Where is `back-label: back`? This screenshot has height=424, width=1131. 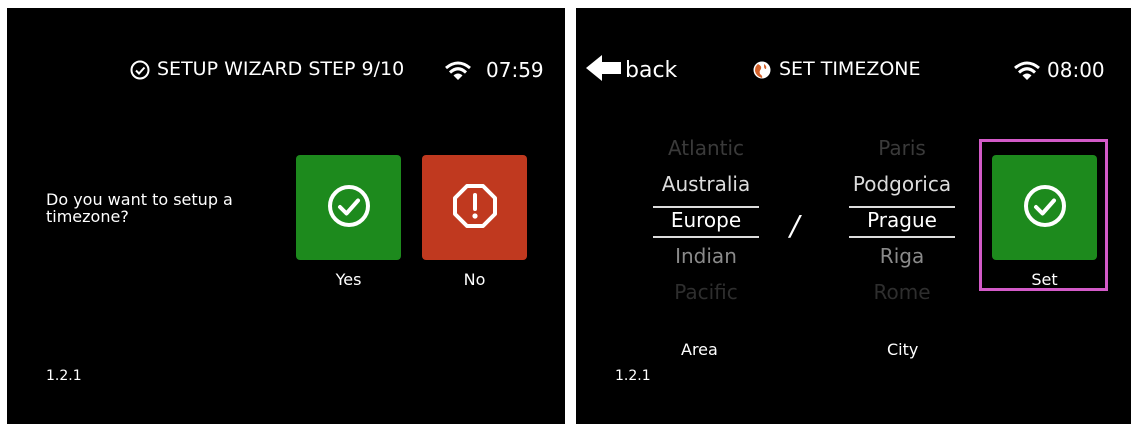
back-label: back is located at coordinates (651, 70).